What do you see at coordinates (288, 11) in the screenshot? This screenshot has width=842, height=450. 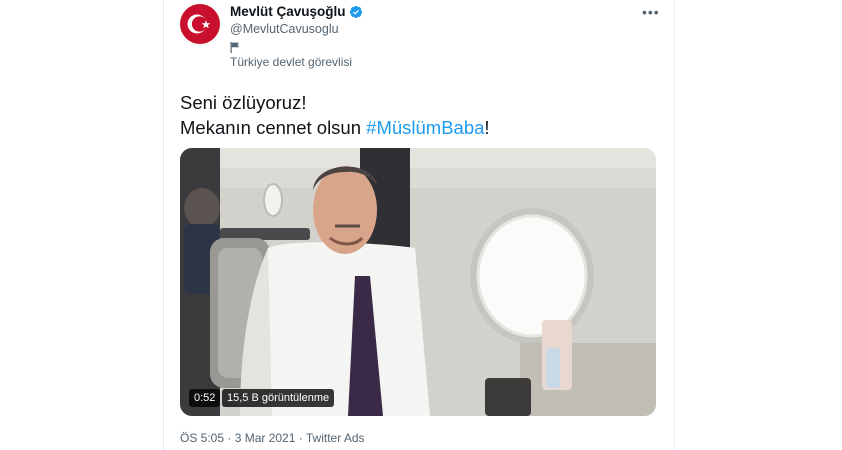 I see `author-name: Mevlüt Çavuşoğlu` at bounding box center [288, 11].